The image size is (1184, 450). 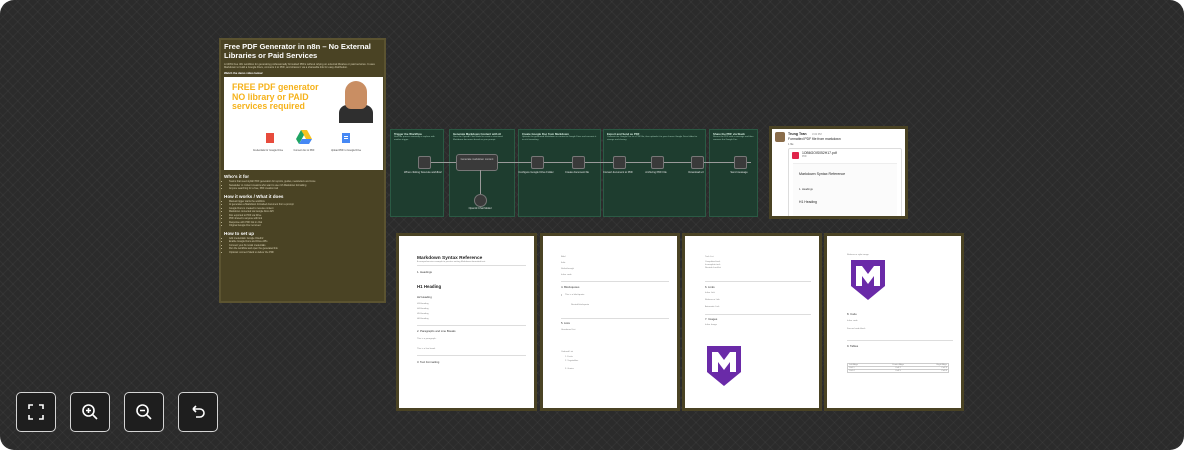 I want to click on note-section-heading: How it works / What it does, so click(x=254, y=196).